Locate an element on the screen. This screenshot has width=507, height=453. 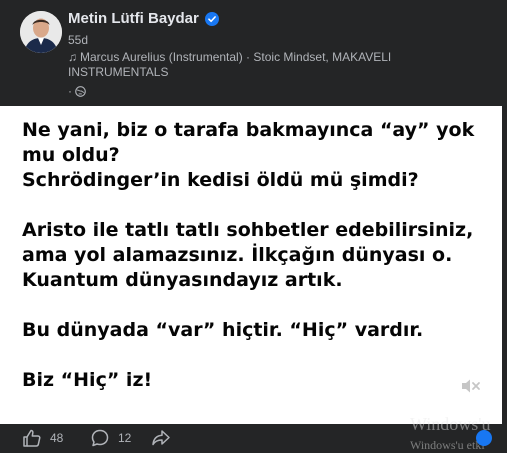
activation-watermark-line2: Windows'u etki is located at coordinates (447, 445).